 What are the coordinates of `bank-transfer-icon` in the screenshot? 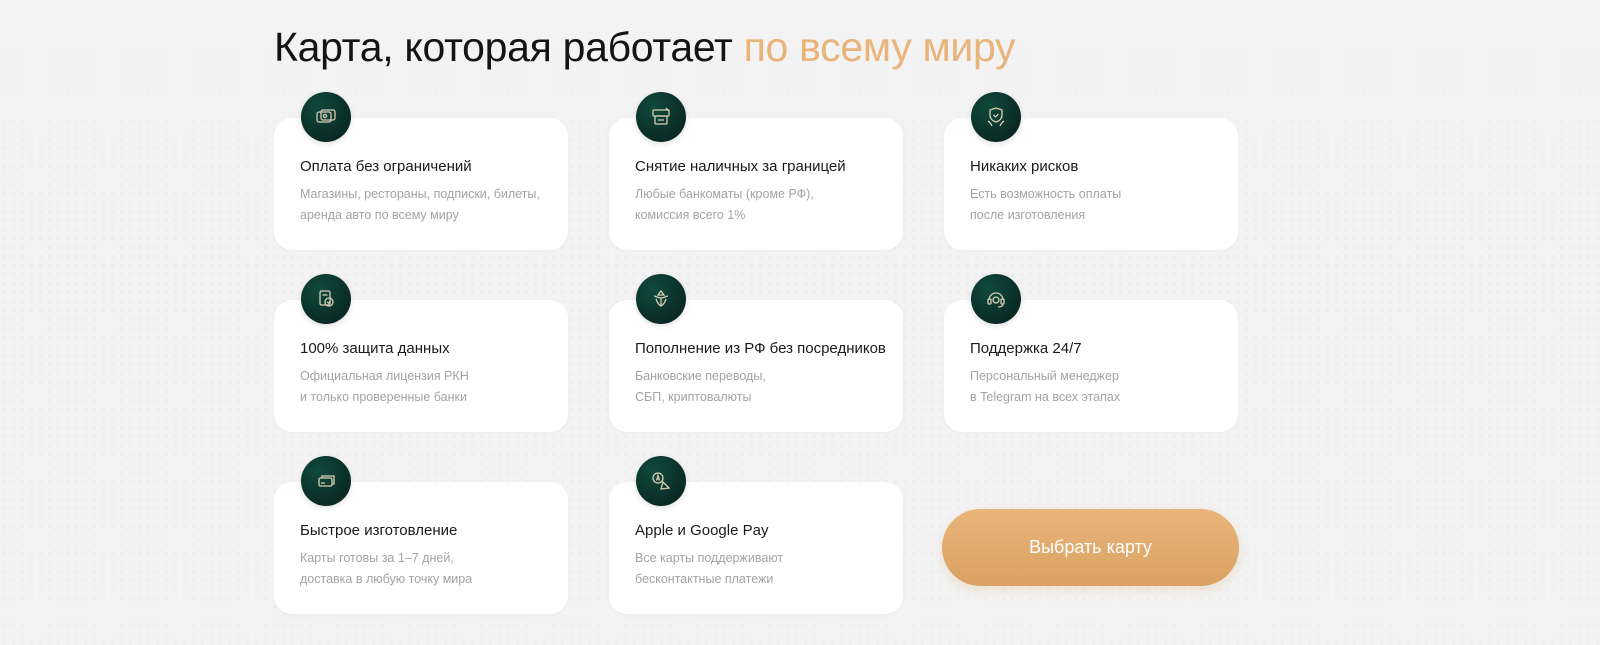 It's located at (661, 299).